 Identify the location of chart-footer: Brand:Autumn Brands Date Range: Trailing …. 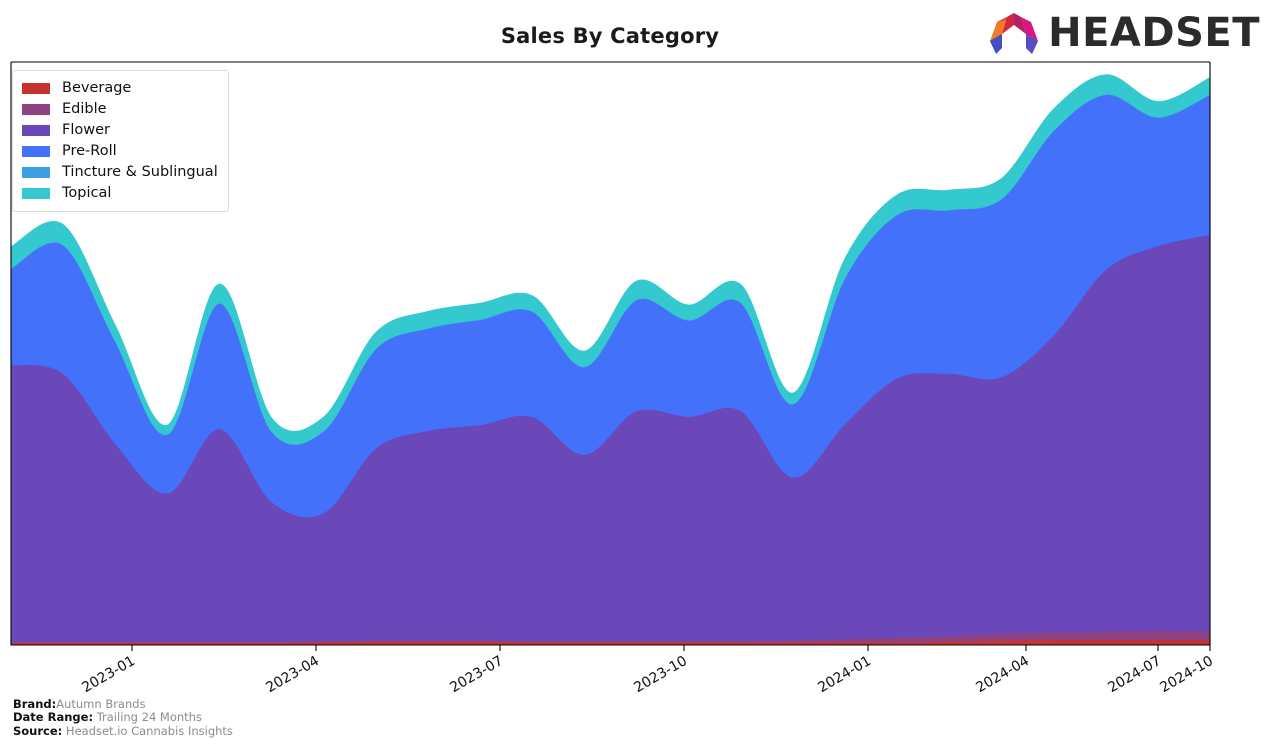
(123, 717).